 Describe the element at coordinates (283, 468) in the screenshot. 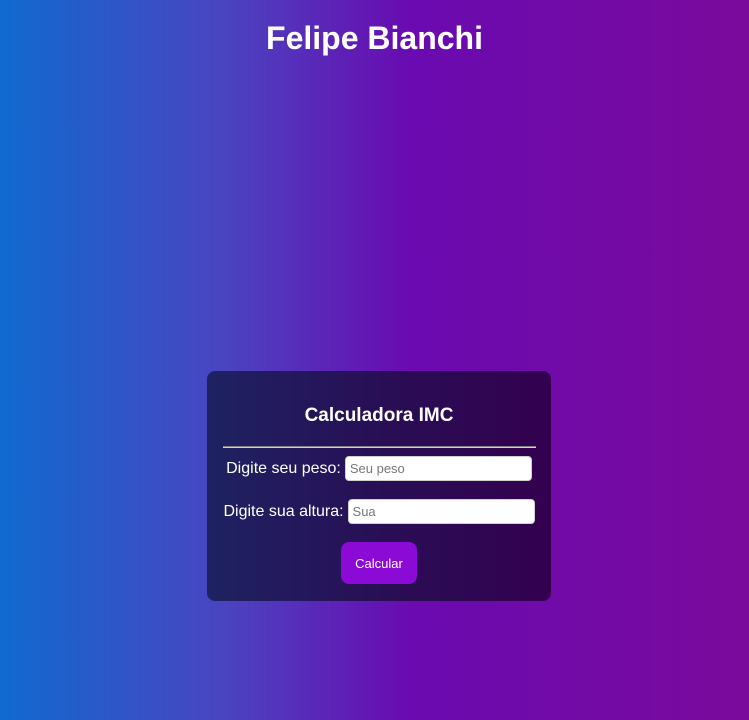

I see `weight-label: Digite seu peso:` at that location.